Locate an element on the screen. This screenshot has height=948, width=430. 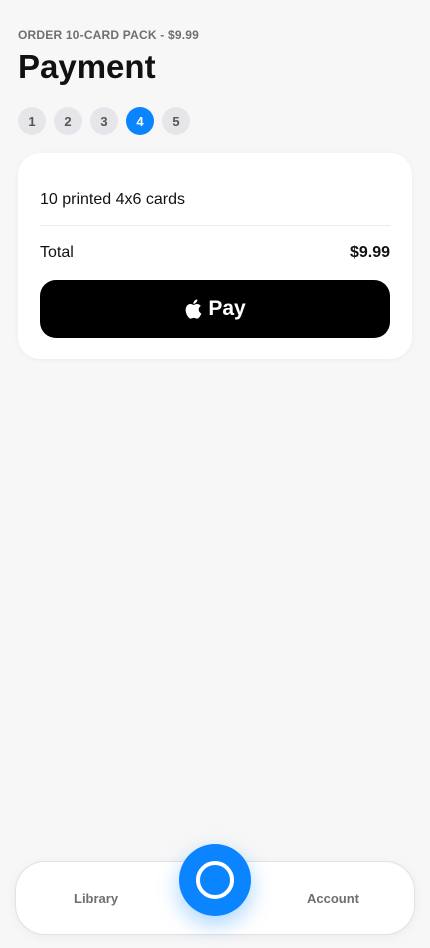
order-eyebrow: ORDER 10-CARD PACK - $9.99 is located at coordinates (109, 35).